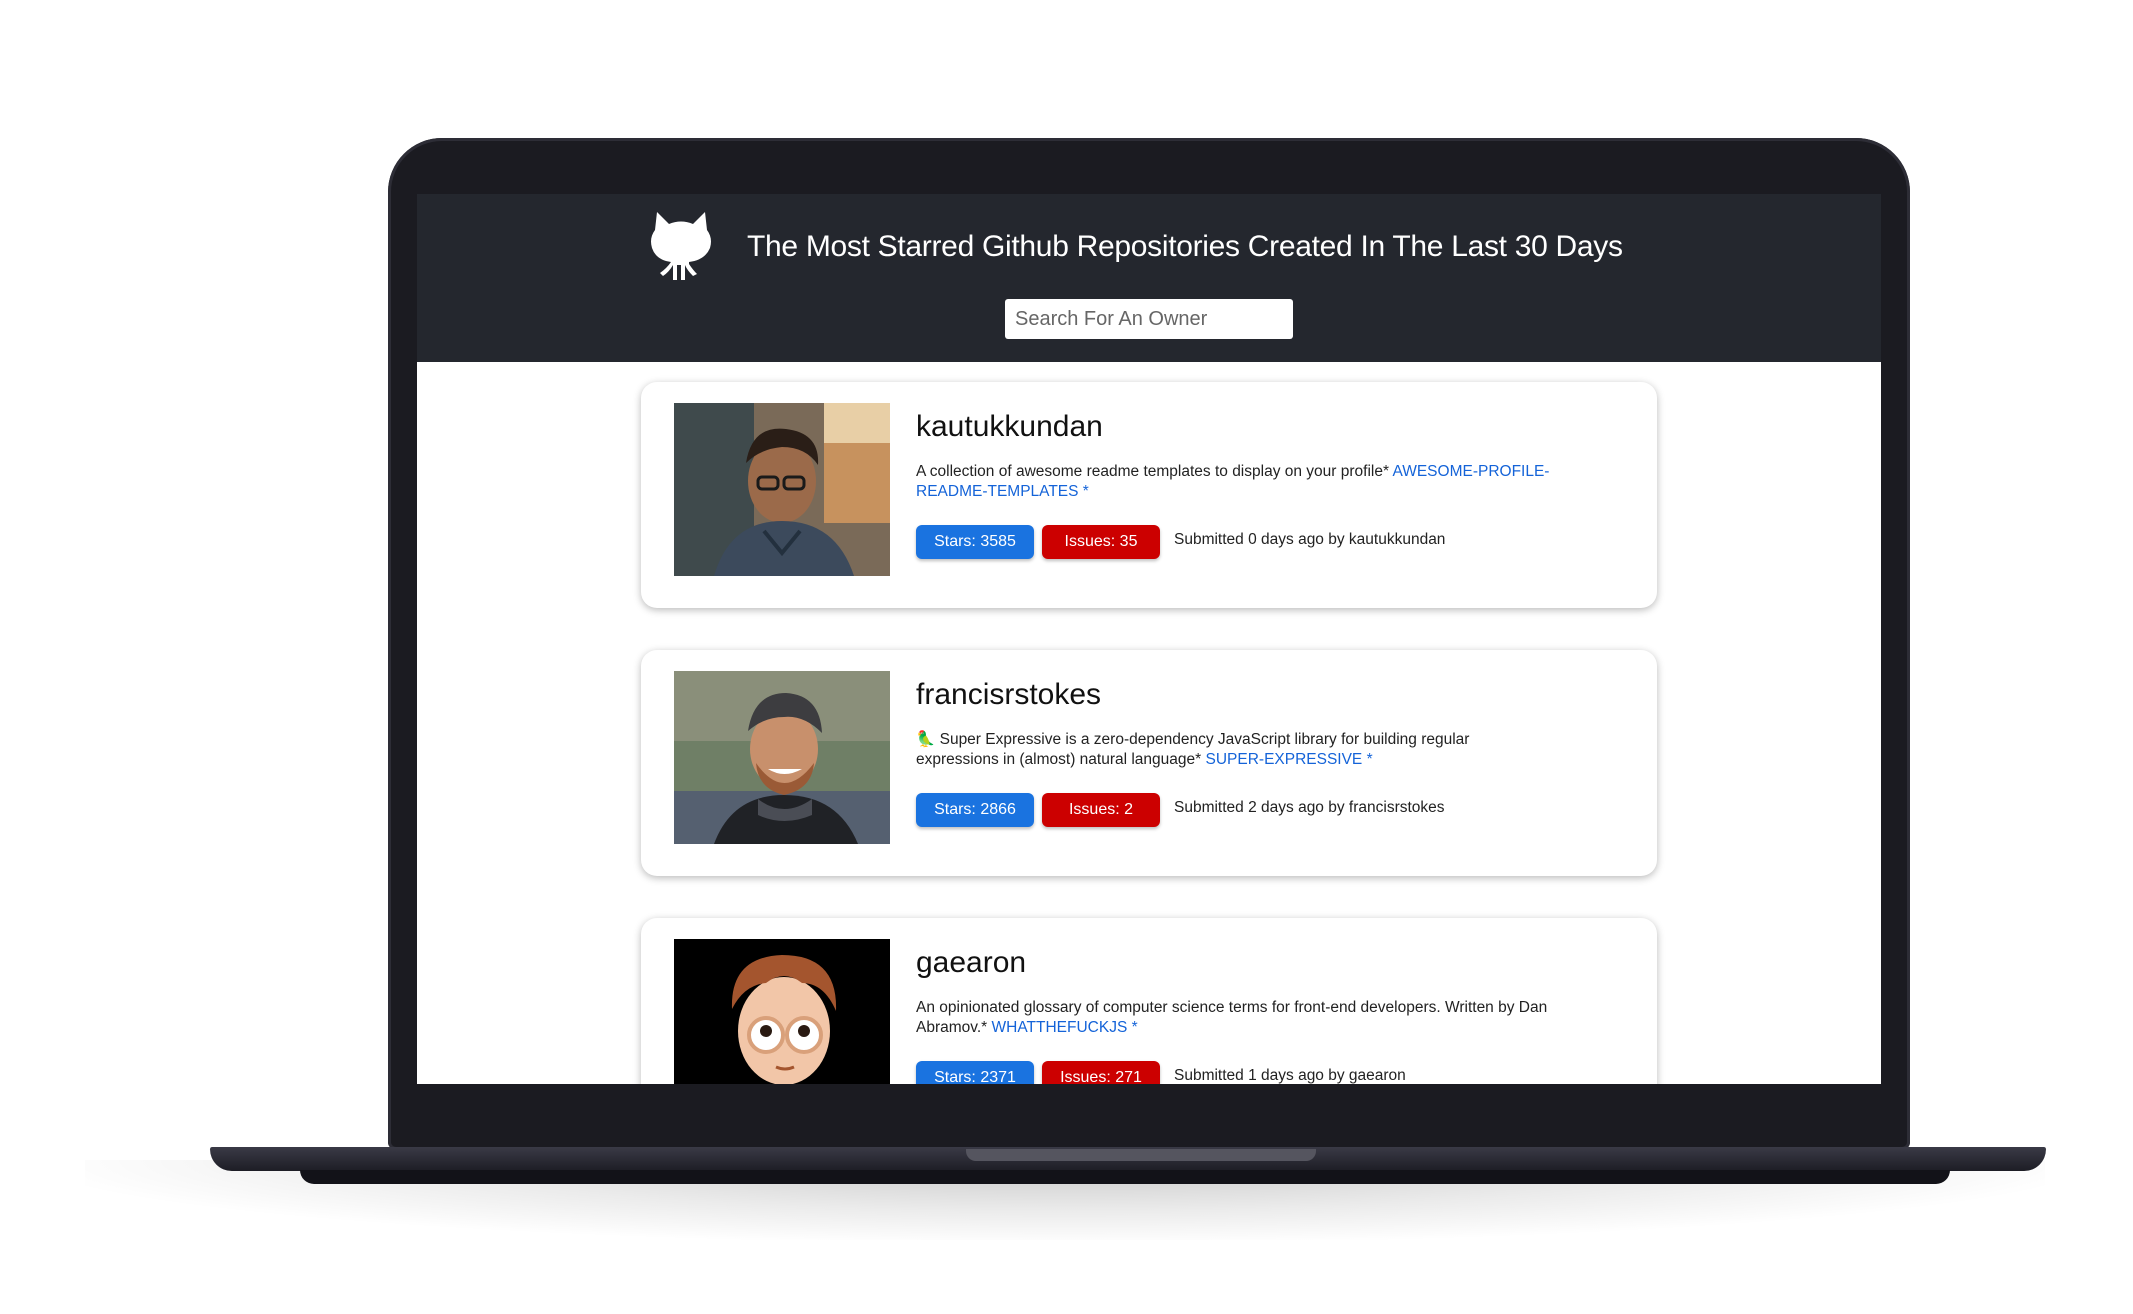  I want to click on laptop-base-foot, so click(1125, 1177).